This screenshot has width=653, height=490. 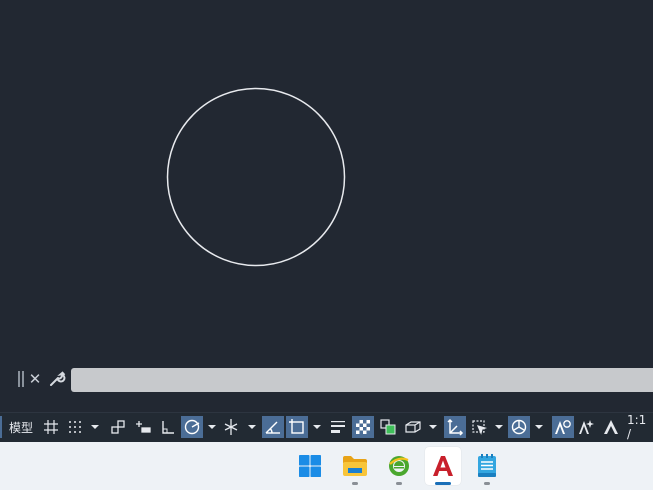 I want to click on snap-dropdown-icon, so click(x=95, y=427).